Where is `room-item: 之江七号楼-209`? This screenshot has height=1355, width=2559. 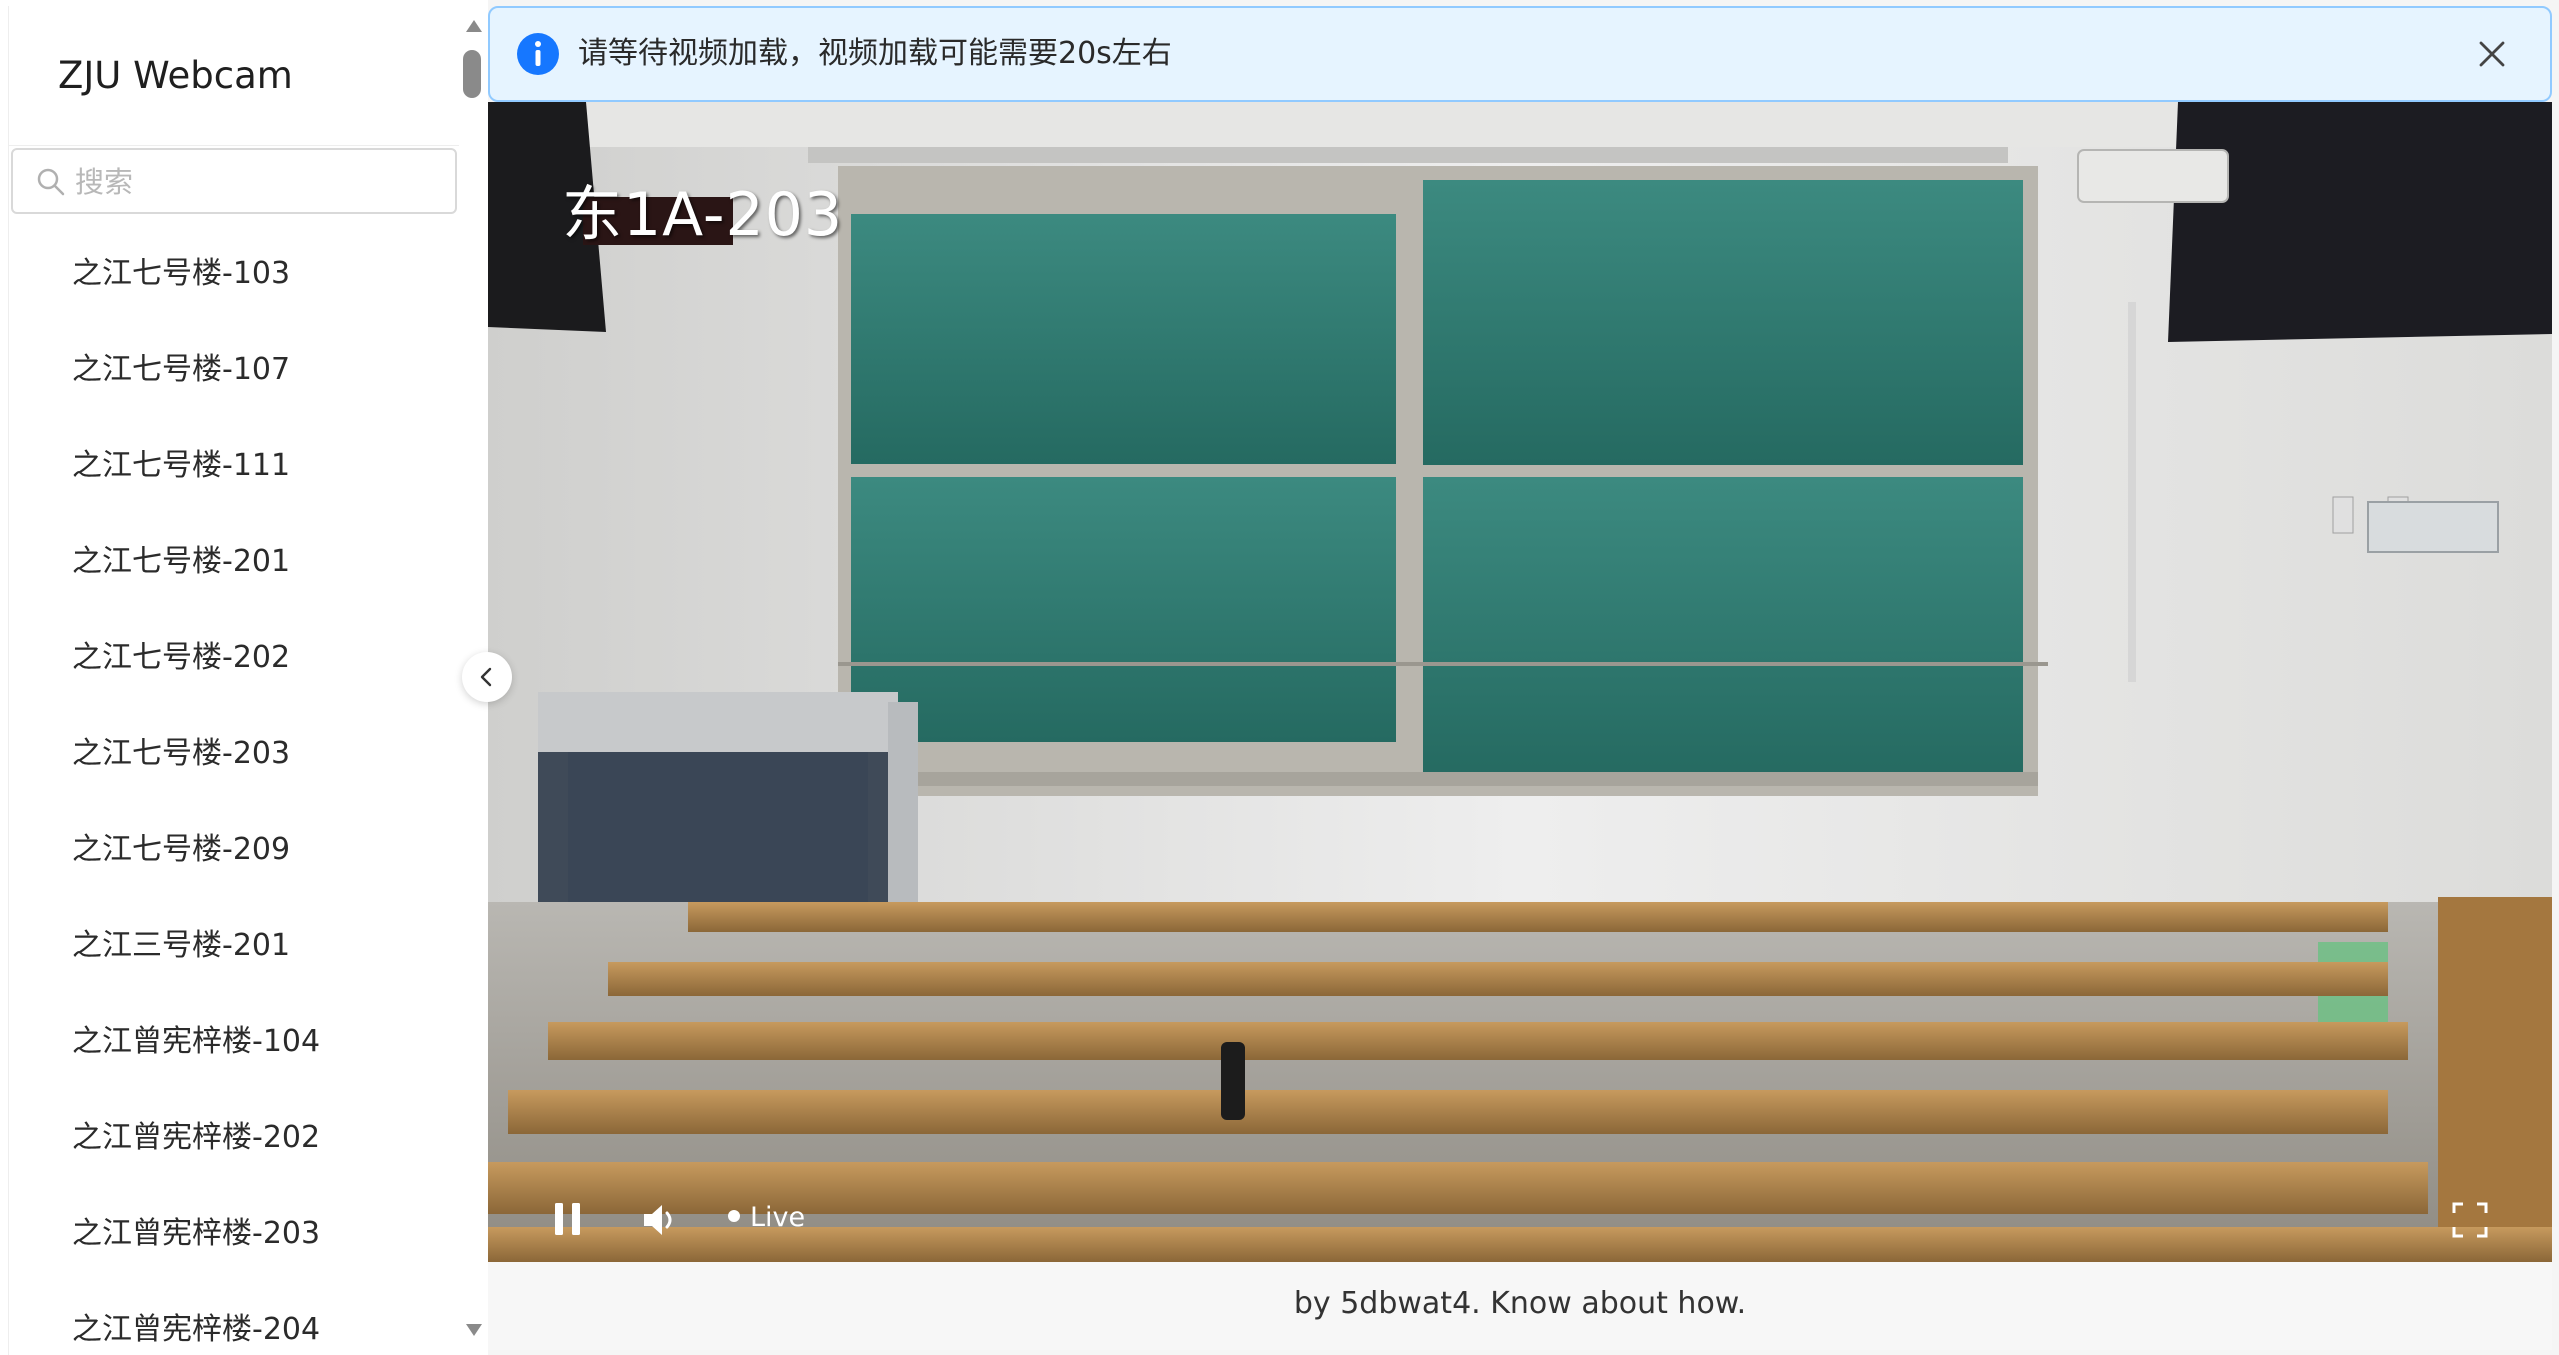 room-item: 之江七号楼-209 is located at coordinates (234, 850).